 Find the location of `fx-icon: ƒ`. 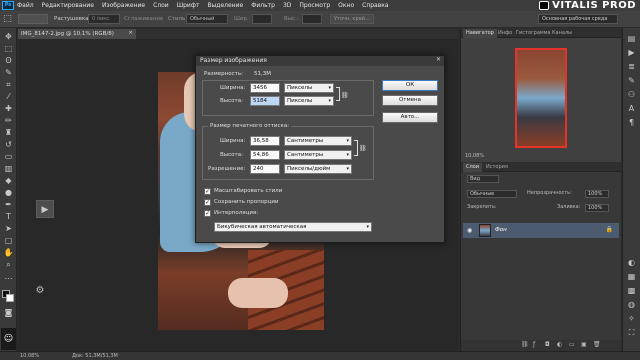

fx-icon: ƒ is located at coordinates (534, 344).